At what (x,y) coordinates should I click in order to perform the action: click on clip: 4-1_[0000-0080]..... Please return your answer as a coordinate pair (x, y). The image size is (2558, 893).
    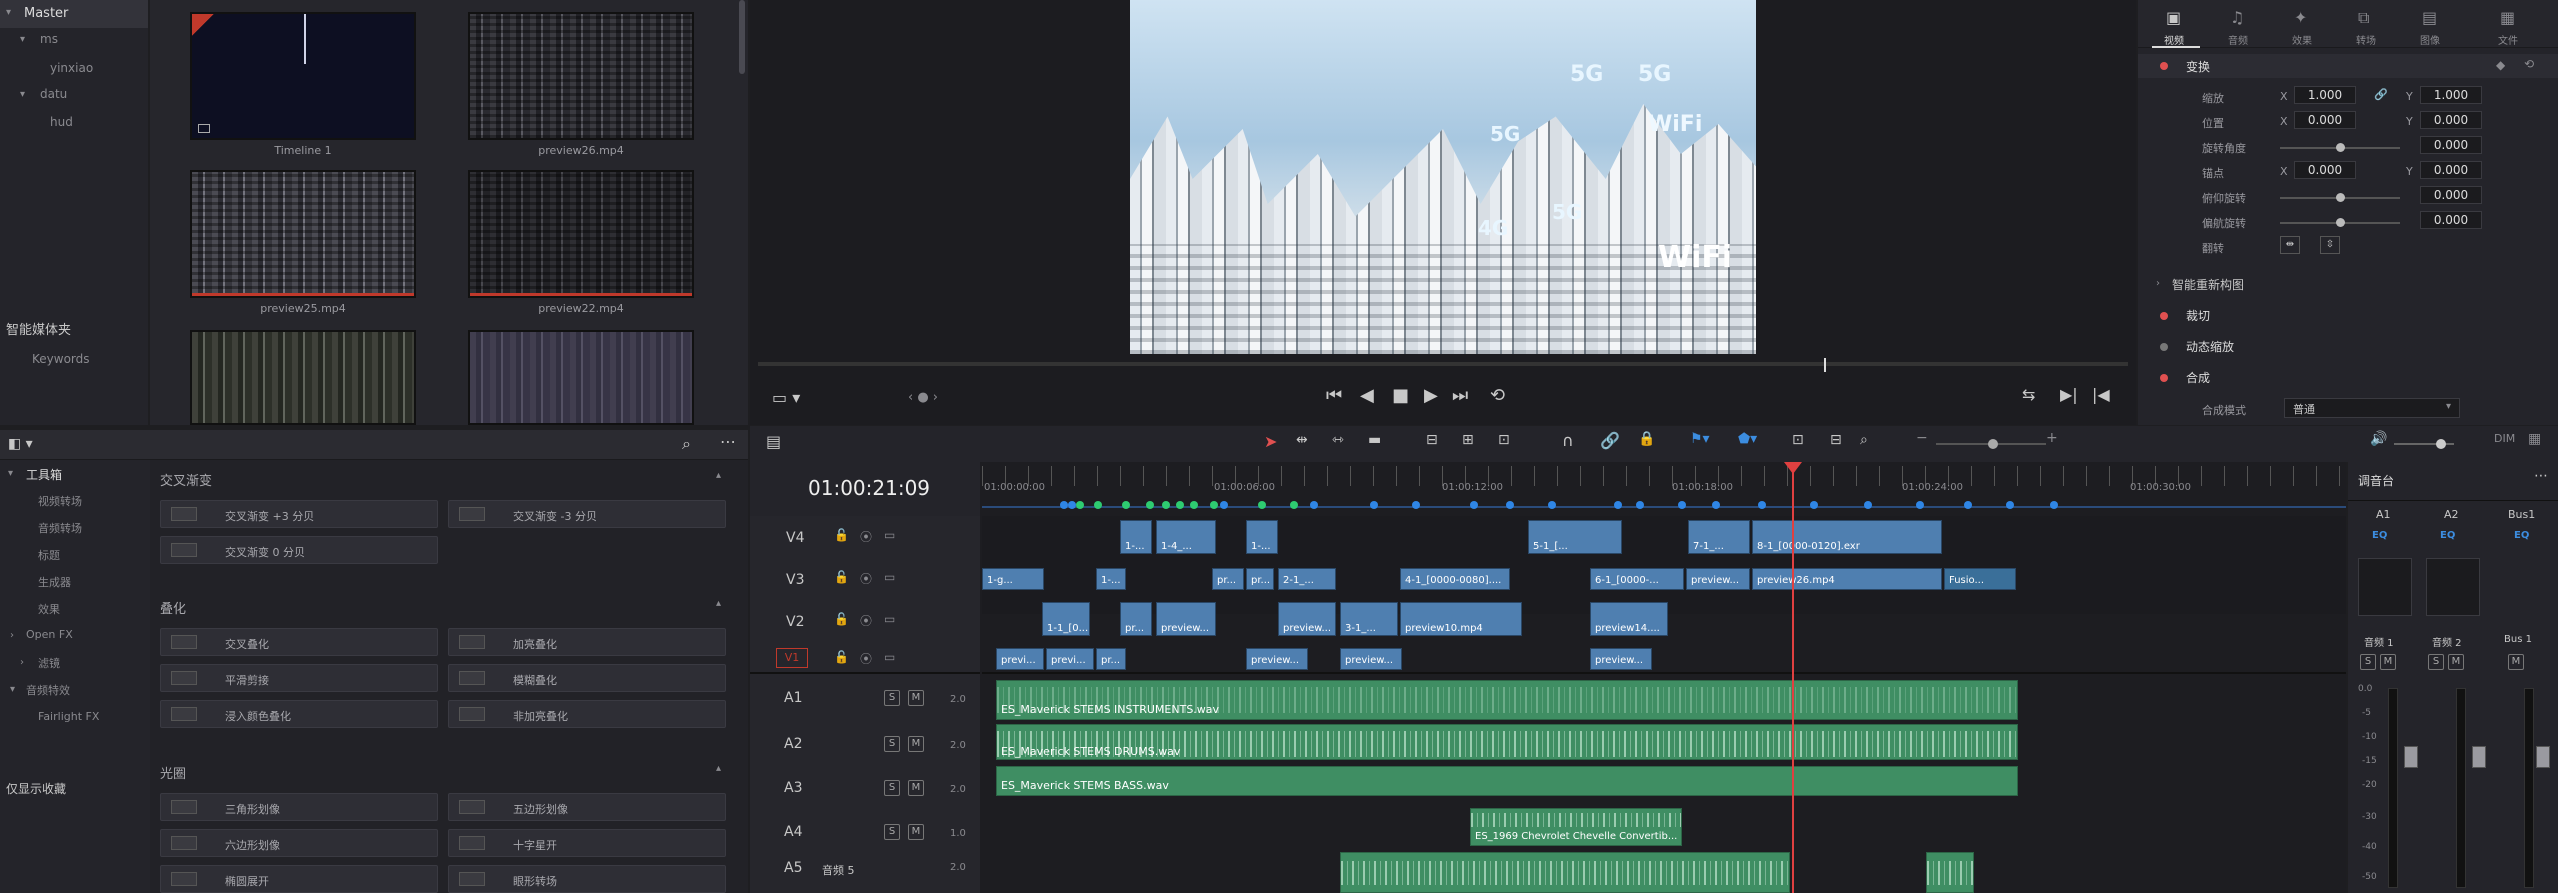
    Looking at the image, I should click on (1455, 579).